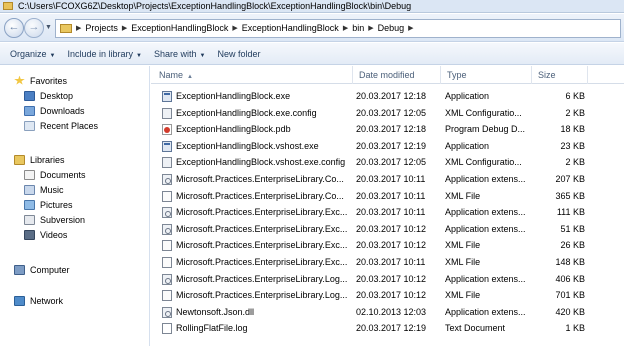 The width and height of the screenshot is (624, 346). What do you see at coordinates (75, 80) in the screenshot?
I see `sidebar-item-favorites: Favorites` at bounding box center [75, 80].